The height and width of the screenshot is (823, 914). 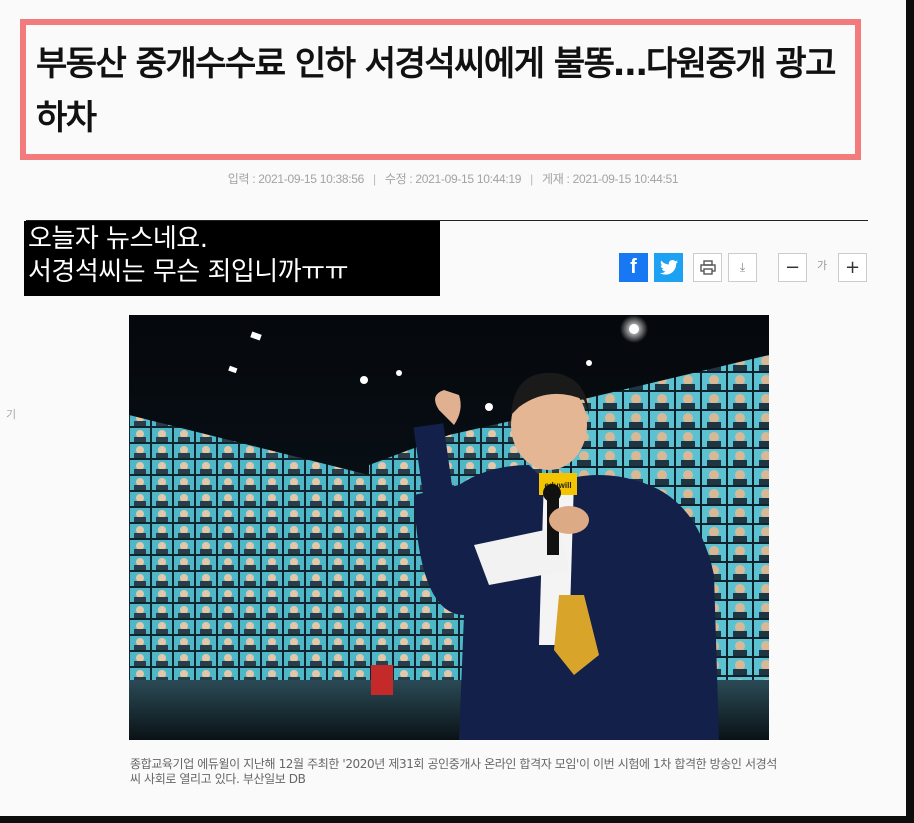 I want to click on overlay-line-2: 서경석씨는 무슨 죄입니까ㅠㅠ, so click(x=188, y=272).